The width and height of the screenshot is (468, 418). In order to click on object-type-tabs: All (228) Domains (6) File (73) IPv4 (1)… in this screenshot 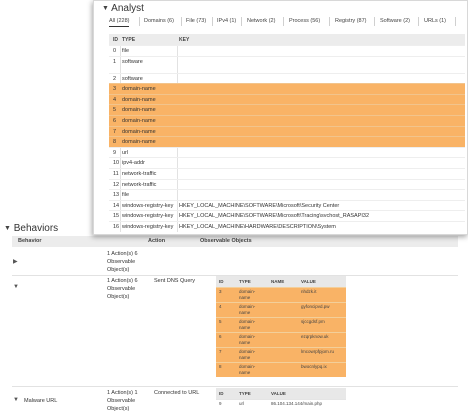, I will do `click(285, 22)`.